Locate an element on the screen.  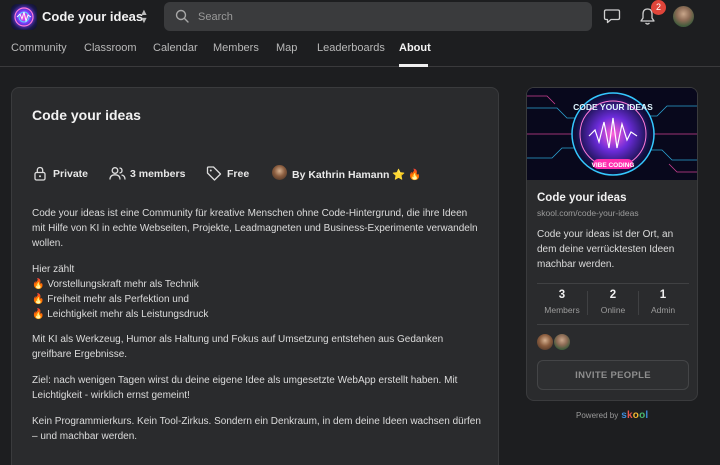
stat-admin: 1 Admin is located at coordinates (663, 302).